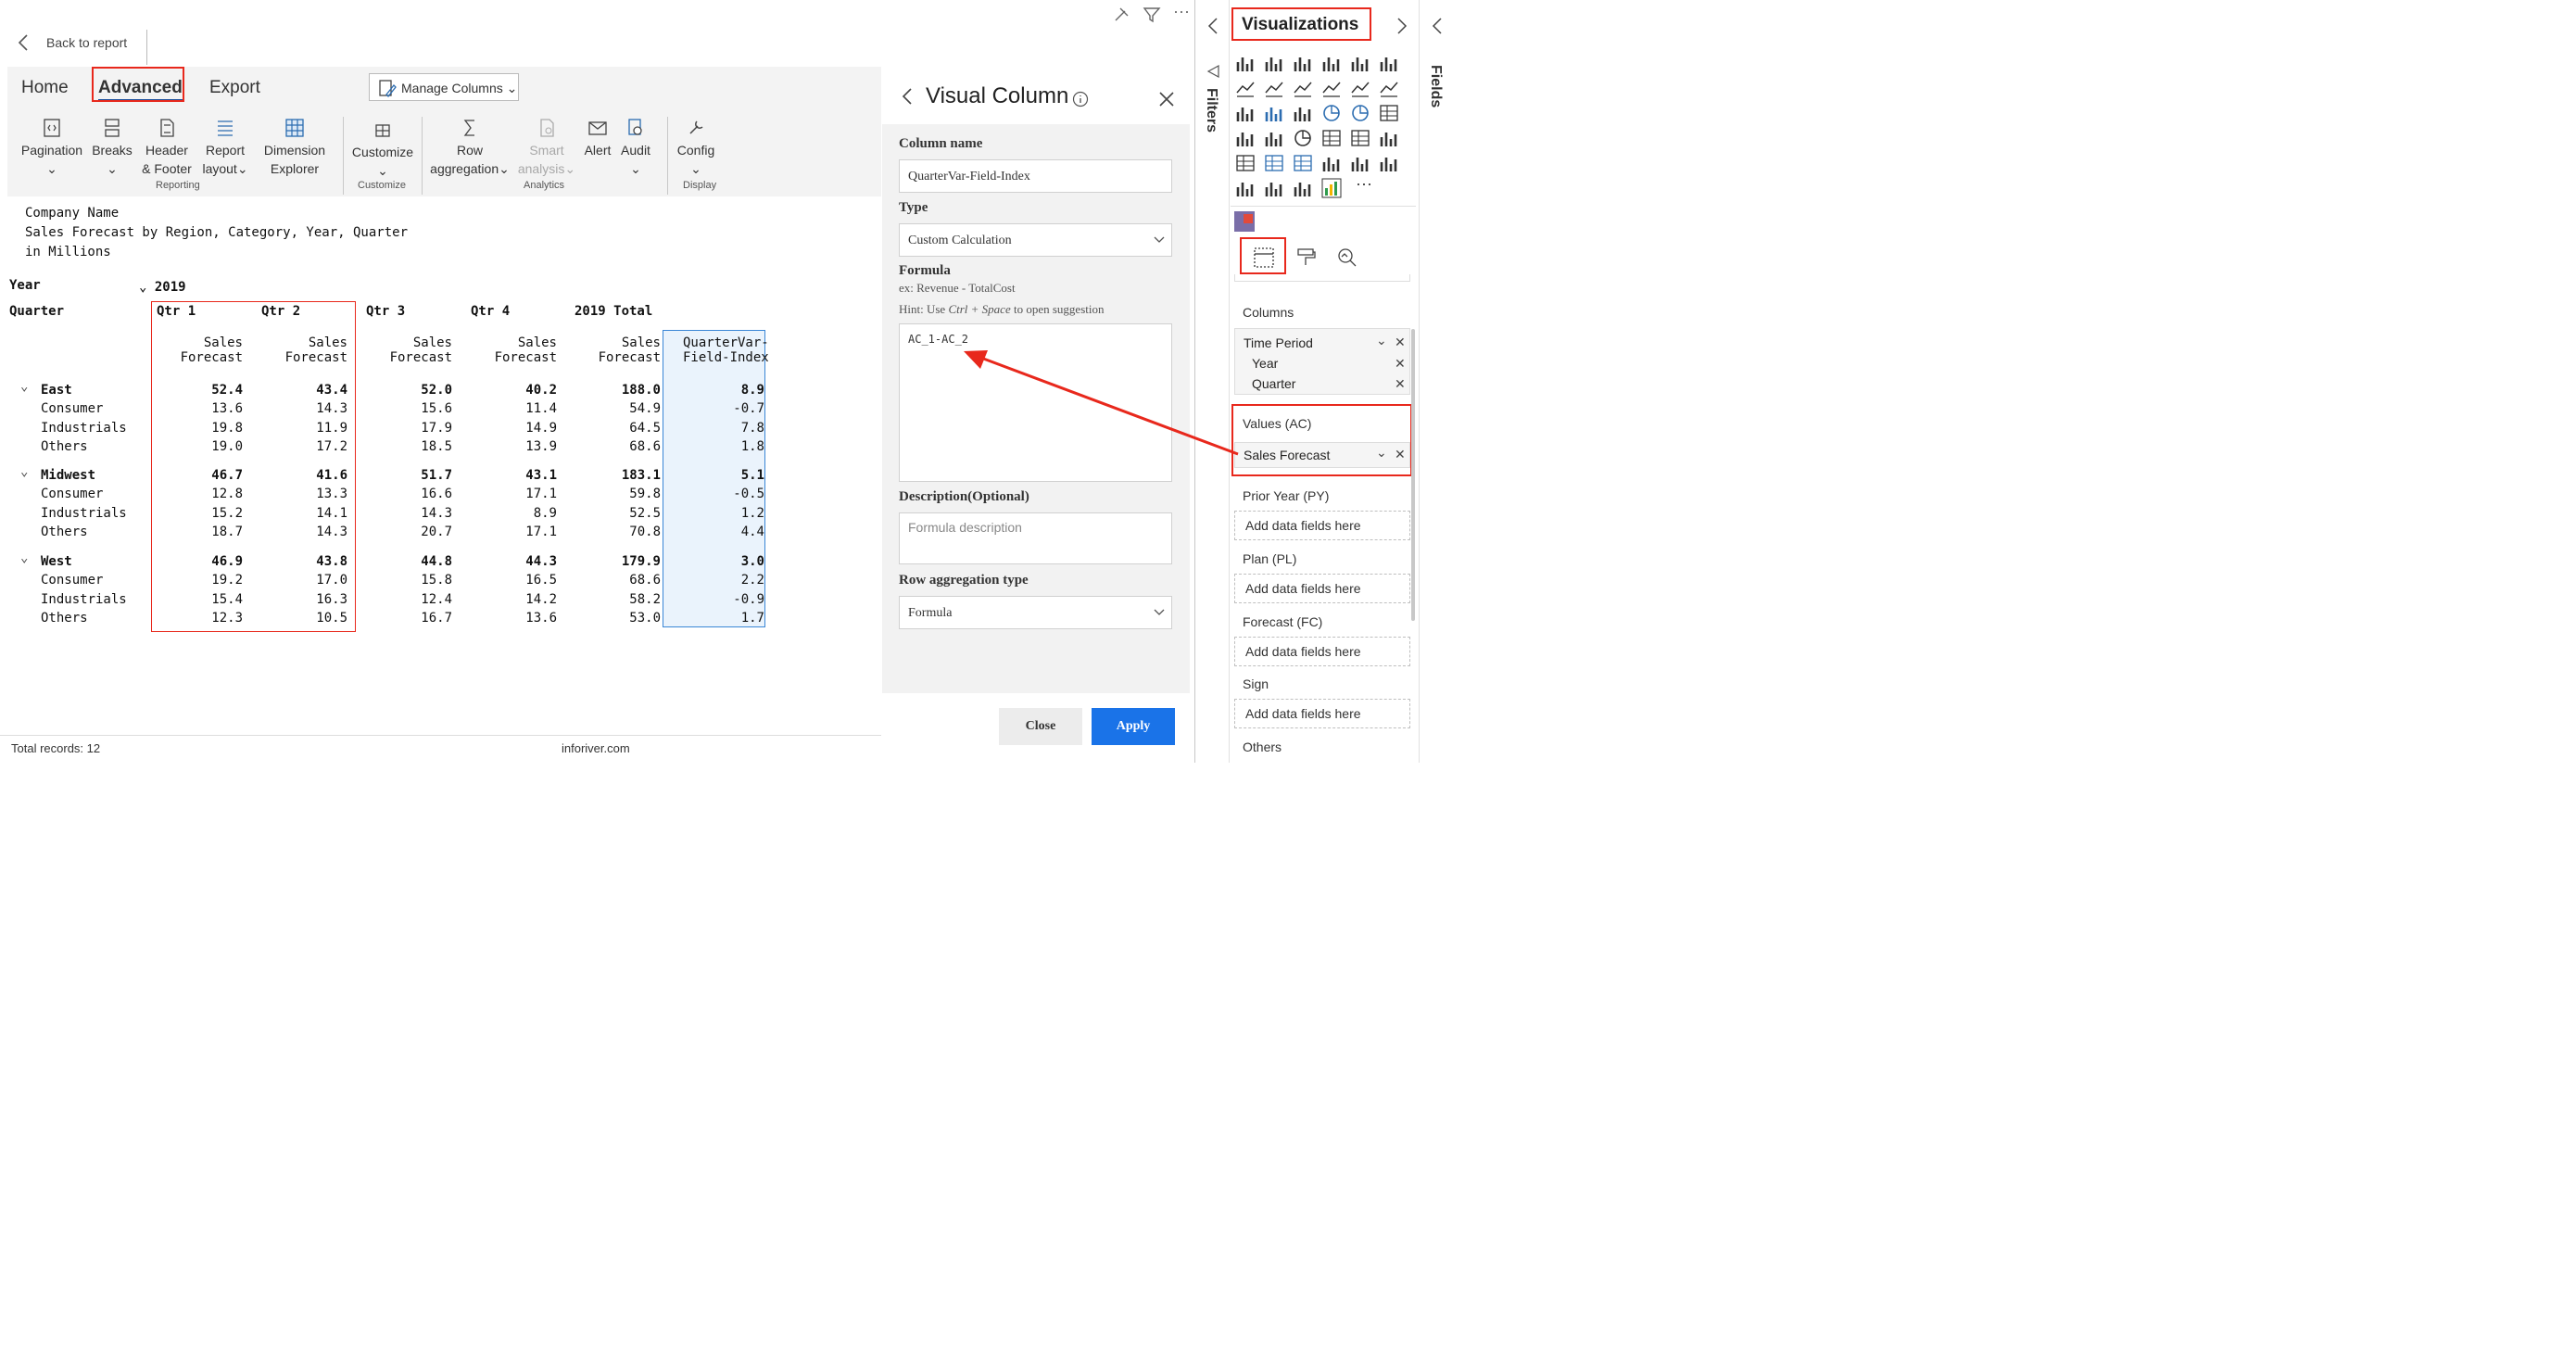 This screenshot has width=2576, height=1353. Describe the element at coordinates (1245, 188) in the screenshot. I see `paginated-report-icon` at that location.